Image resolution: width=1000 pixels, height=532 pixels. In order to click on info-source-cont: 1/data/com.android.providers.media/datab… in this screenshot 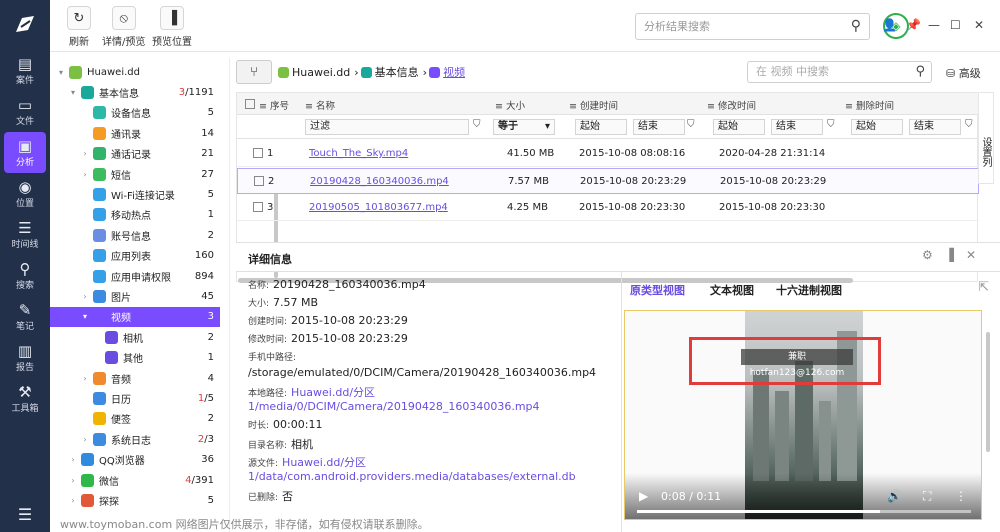, I will do `click(412, 476)`.